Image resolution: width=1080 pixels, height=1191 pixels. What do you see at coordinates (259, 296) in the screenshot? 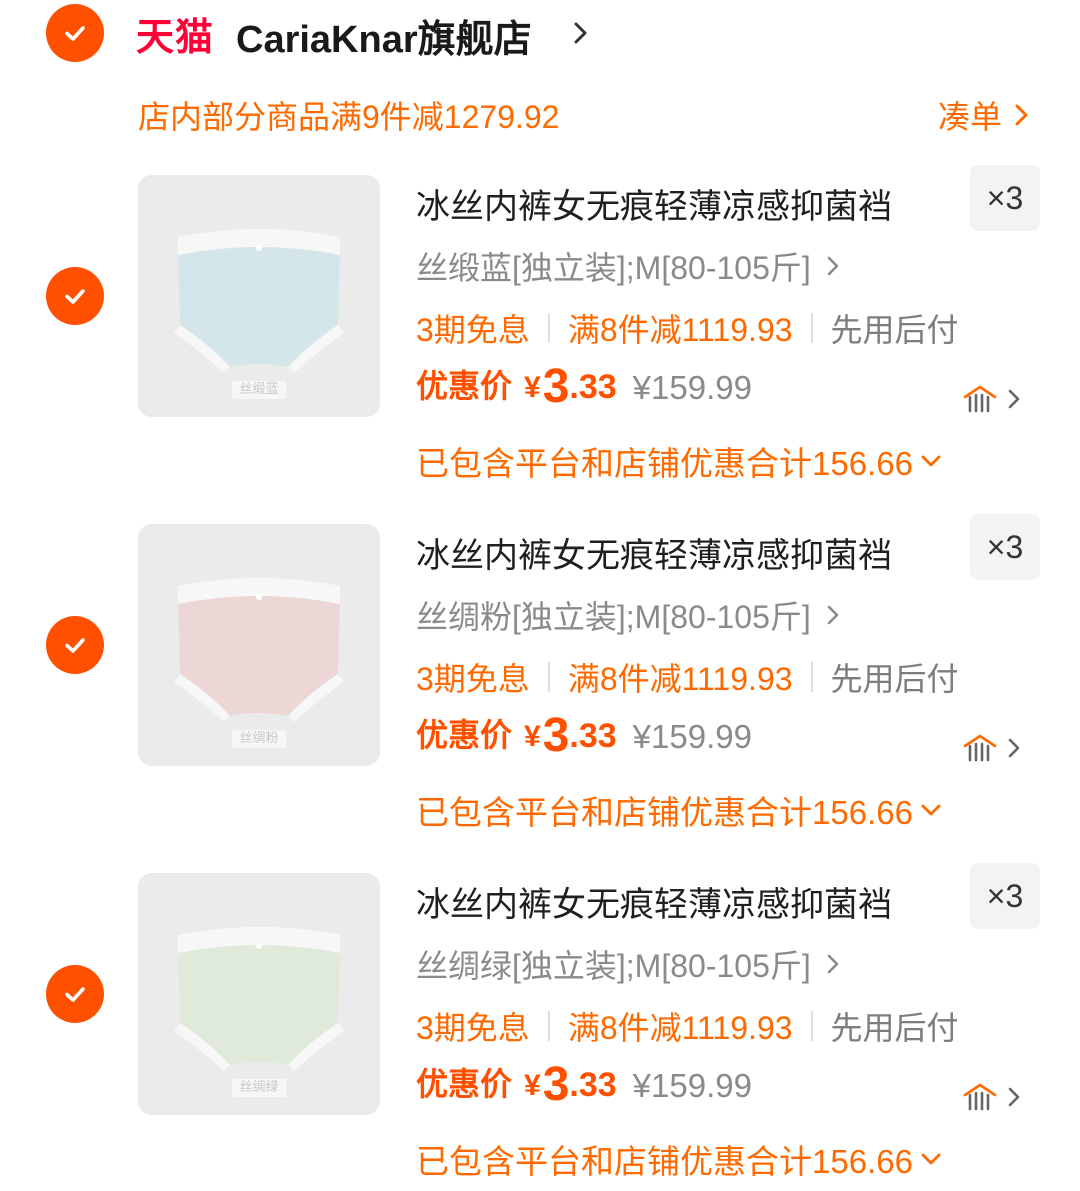
I see `product-image: 丝缎蓝` at bounding box center [259, 296].